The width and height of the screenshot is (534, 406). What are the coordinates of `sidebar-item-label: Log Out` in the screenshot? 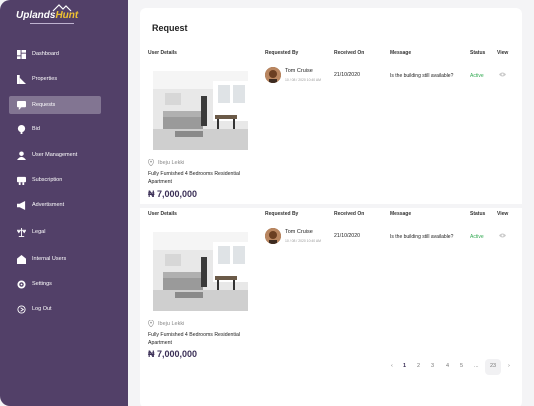 It's located at (42, 309).